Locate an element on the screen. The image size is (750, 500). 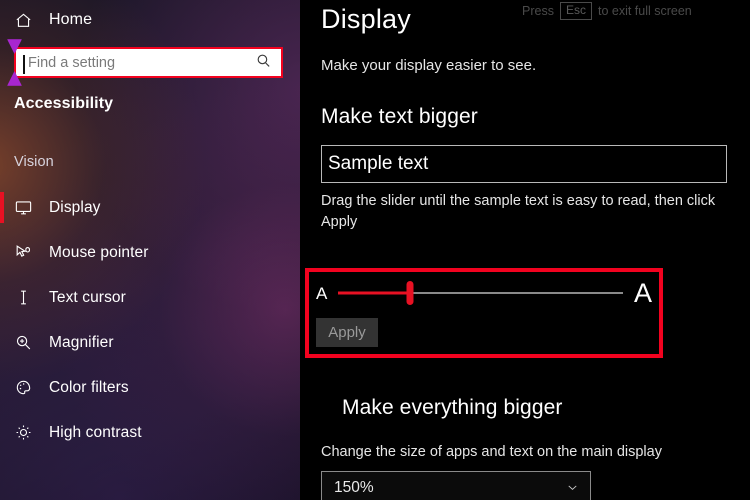
esc-hint-suffix: to exit full screen is located at coordinates (644, 11).